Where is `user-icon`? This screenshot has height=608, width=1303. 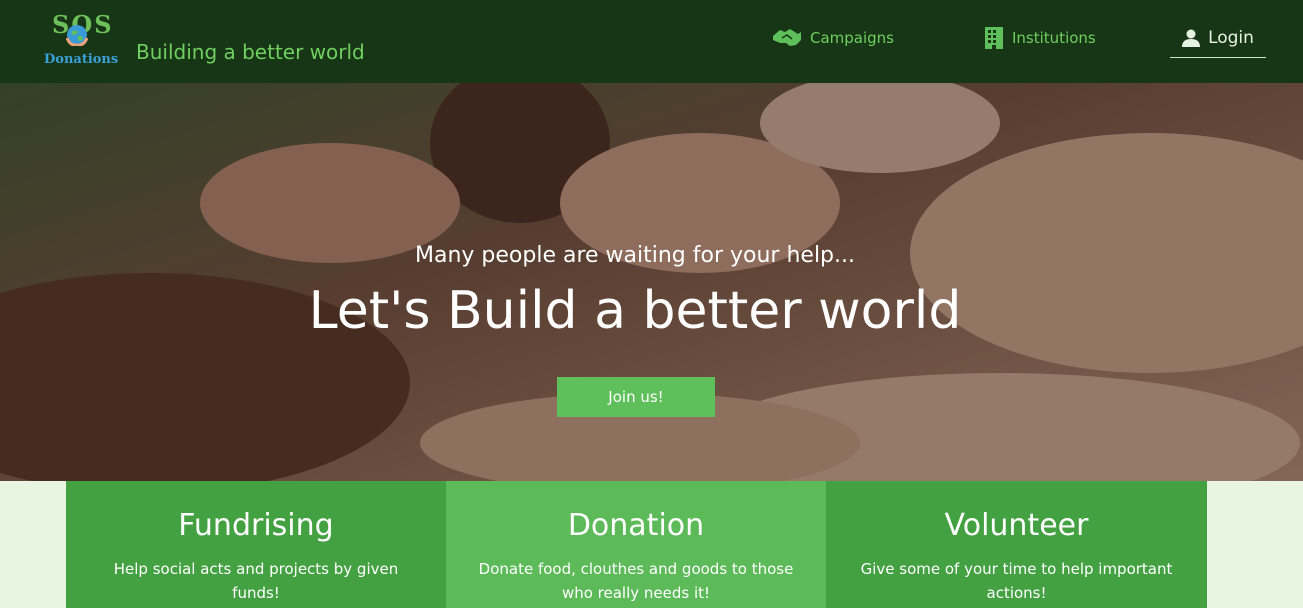 user-icon is located at coordinates (1191, 38).